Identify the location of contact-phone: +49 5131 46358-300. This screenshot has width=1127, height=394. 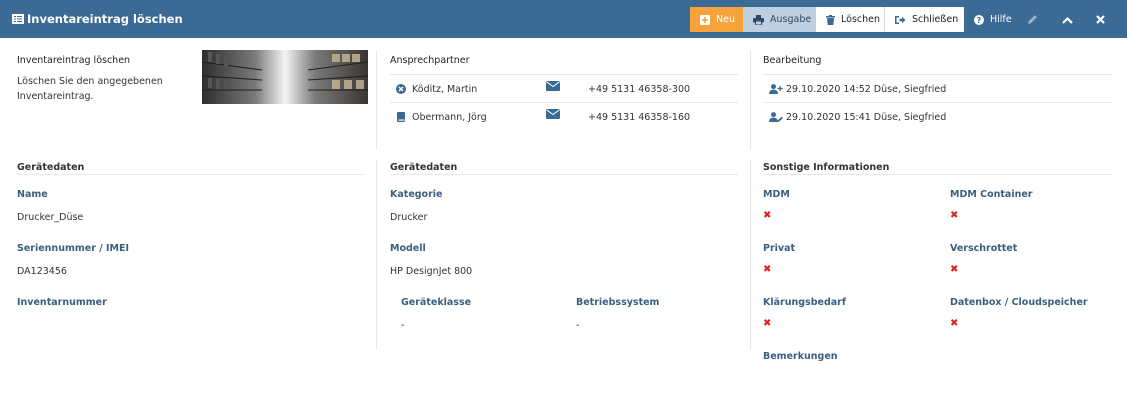
(639, 89).